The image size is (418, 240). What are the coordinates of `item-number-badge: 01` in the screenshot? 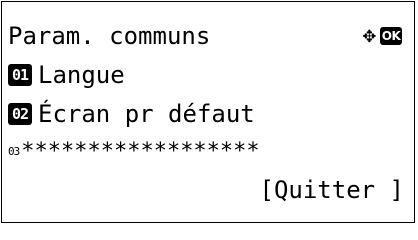 It's located at (20, 75).